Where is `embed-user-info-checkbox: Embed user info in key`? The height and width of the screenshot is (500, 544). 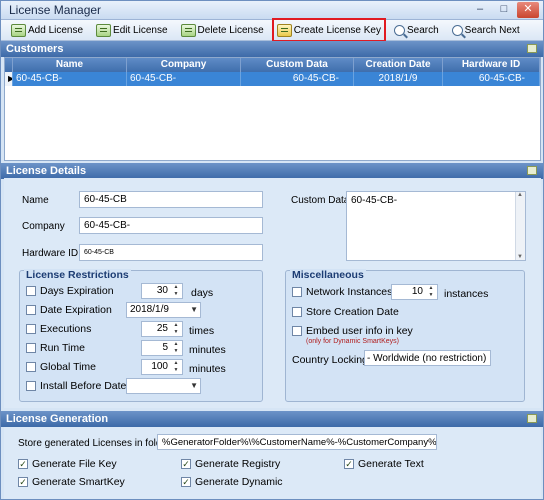
embed-user-info-checkbox: Embed user info in key is located at coordinates (352, 331).